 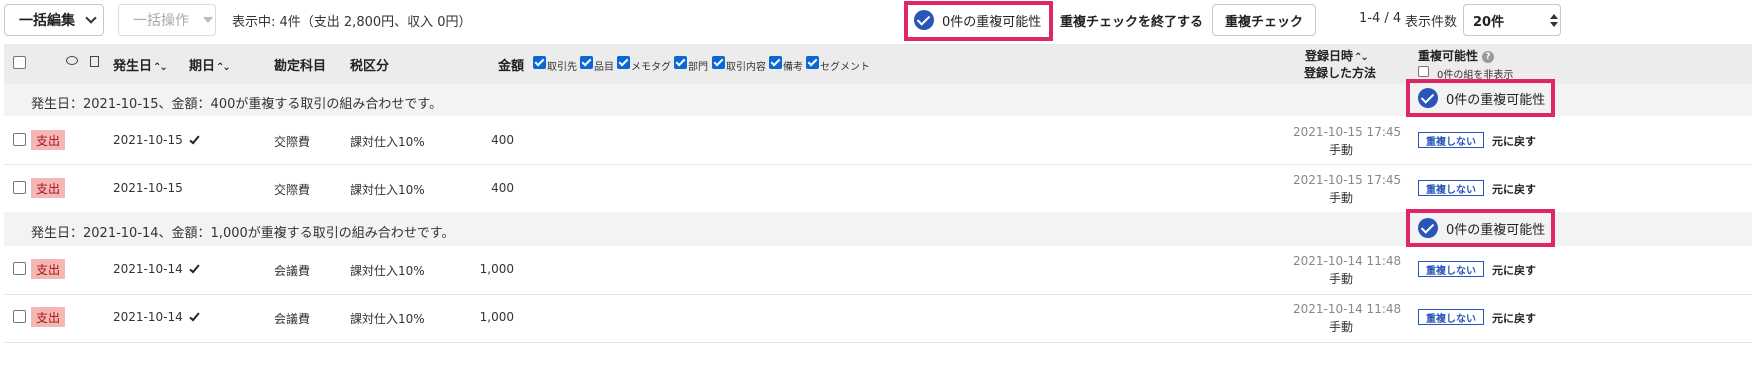 I want to click on filter-checkbox-partner, so click(x=539, y=62).